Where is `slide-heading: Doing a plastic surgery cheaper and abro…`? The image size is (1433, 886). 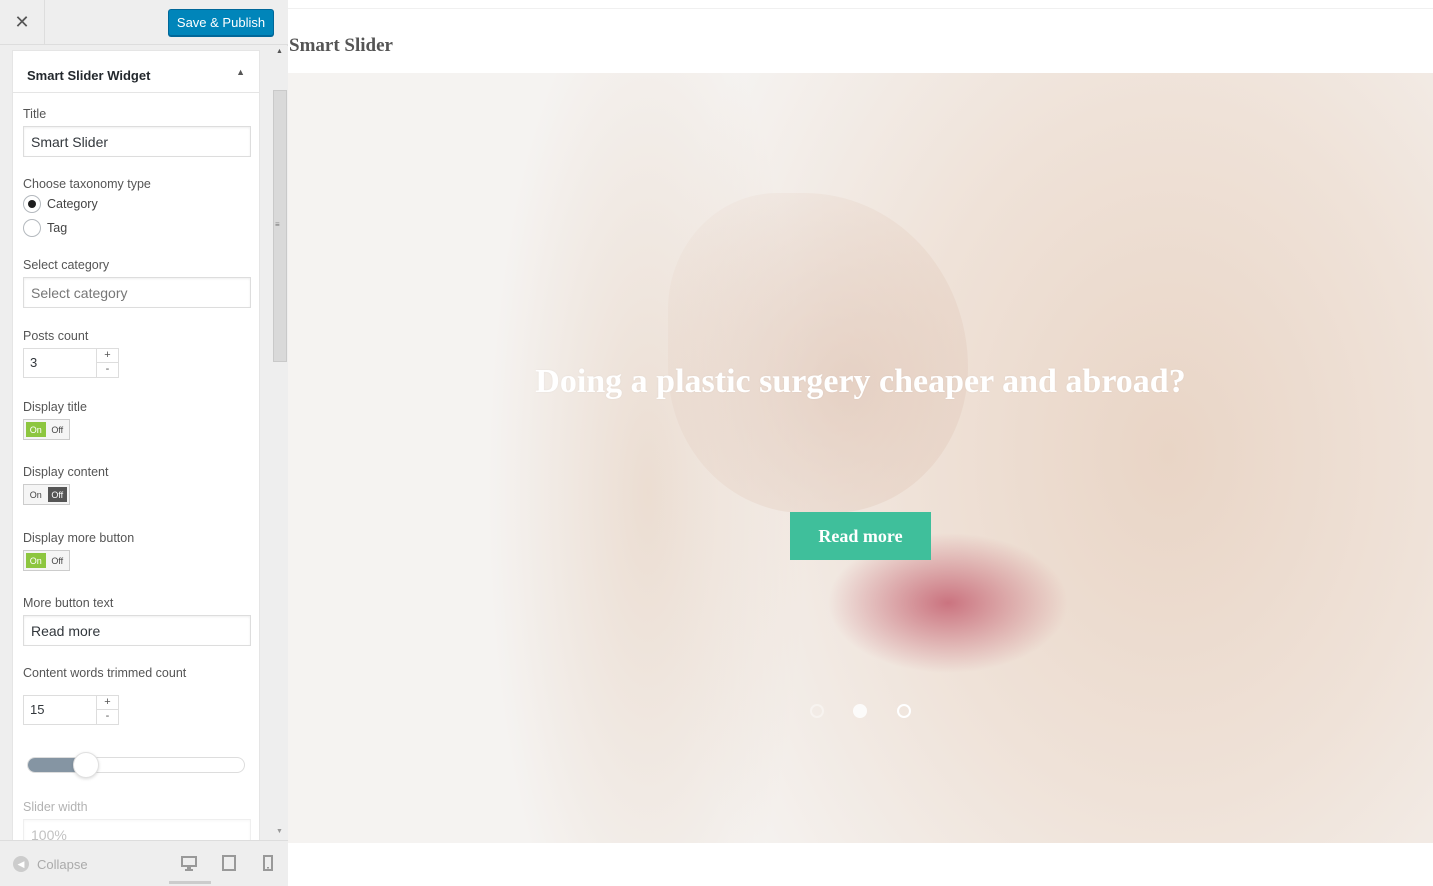
slide-heading: Doing a plastic surgery cheaper and abro… is located at coordinates (860, 381).